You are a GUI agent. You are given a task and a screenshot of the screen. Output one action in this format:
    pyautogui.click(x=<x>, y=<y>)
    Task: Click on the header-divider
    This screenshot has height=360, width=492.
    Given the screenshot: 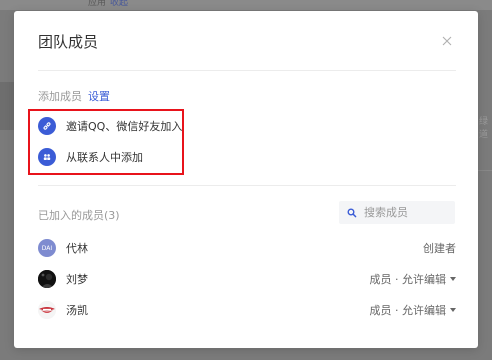 What is the action you would take?
    pyautogui.click(x=247, y=70)
    